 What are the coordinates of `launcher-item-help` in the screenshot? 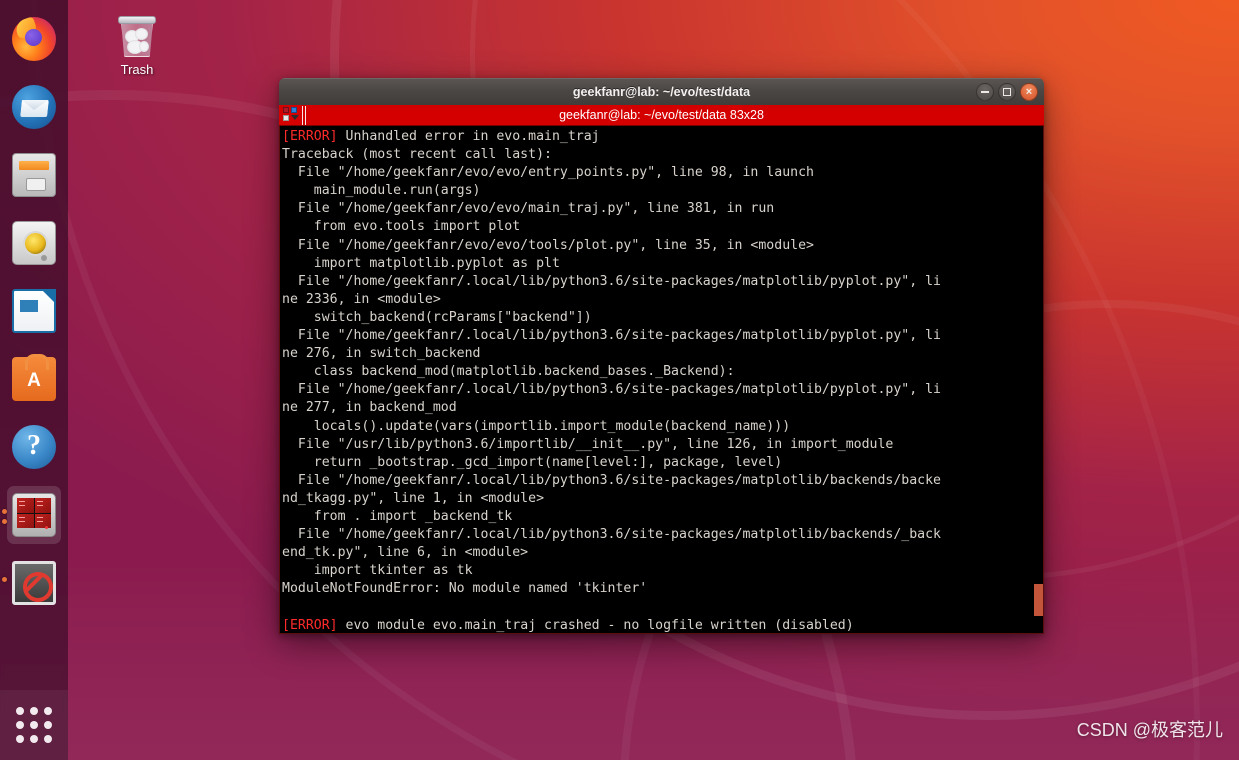 It's located at (34, 447).